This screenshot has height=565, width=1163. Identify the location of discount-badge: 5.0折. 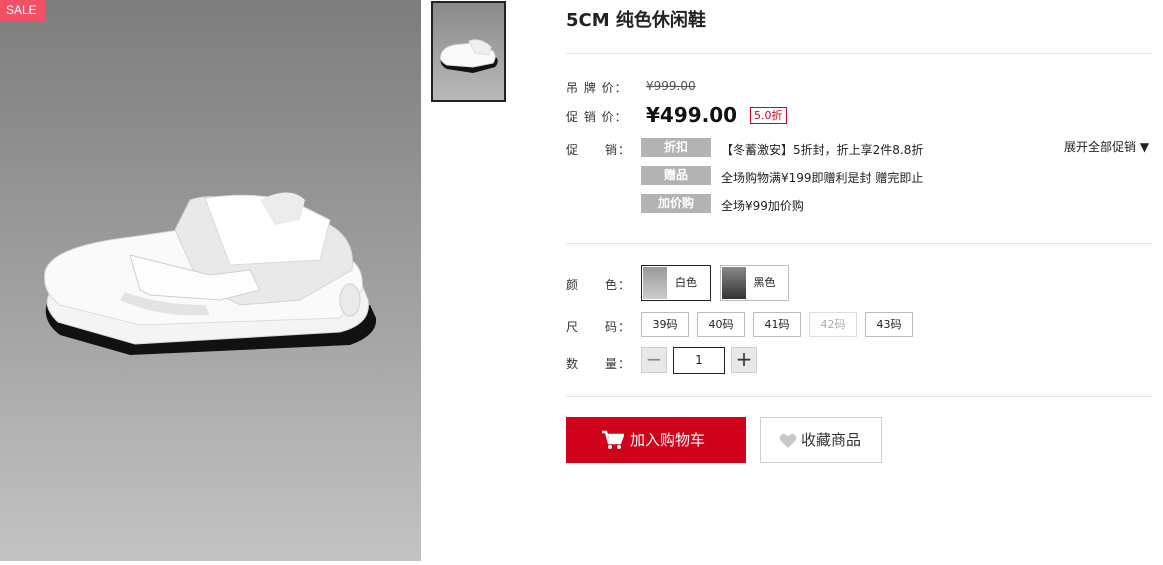
(768, 115).